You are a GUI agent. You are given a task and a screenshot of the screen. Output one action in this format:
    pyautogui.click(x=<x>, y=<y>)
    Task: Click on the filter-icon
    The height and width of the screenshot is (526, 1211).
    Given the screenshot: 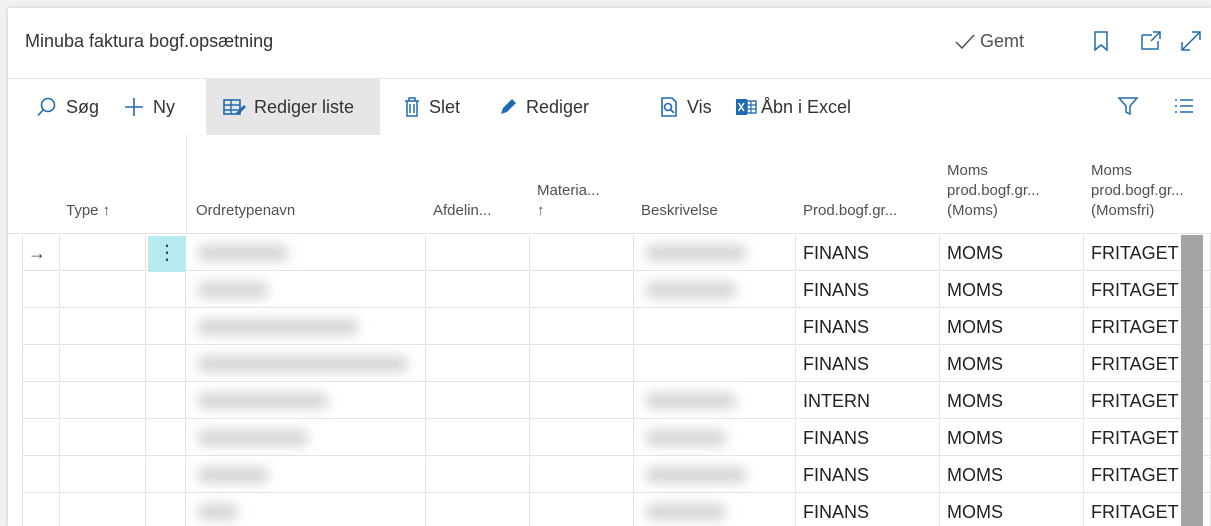 What is the action you would take?
    pyautogui.click(x=1128, y=106)
    